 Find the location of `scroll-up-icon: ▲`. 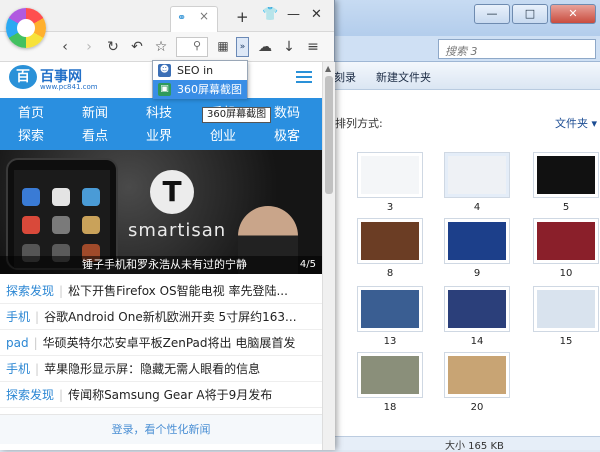

scroll-up-icon: ▲ is located at coordinates (328, 68).